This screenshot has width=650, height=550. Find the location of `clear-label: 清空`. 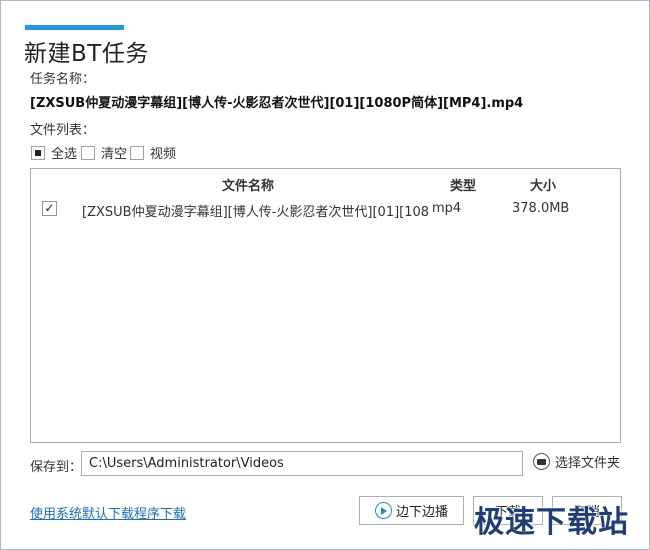

clear-label: 清空 is located at coordinates (114, 154).